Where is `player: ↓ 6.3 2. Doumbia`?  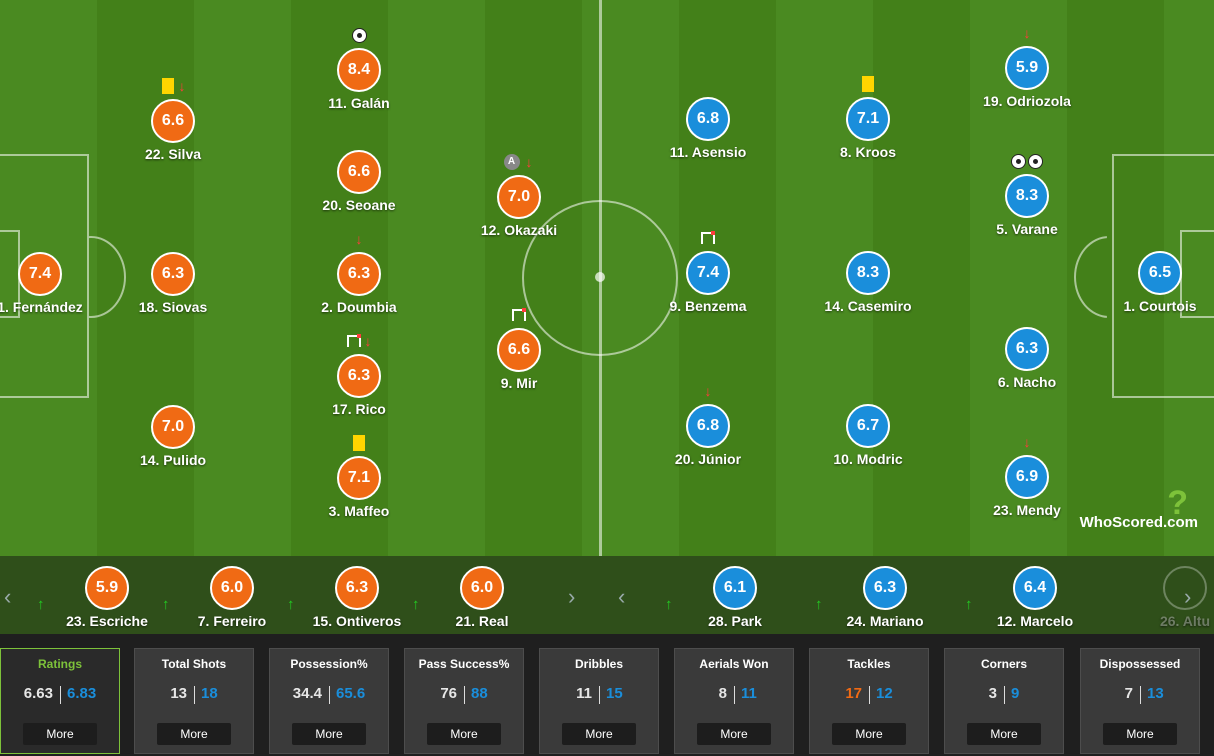
player: ↓ 6.3 2. Doumbia is located at coordinates (359, 278).